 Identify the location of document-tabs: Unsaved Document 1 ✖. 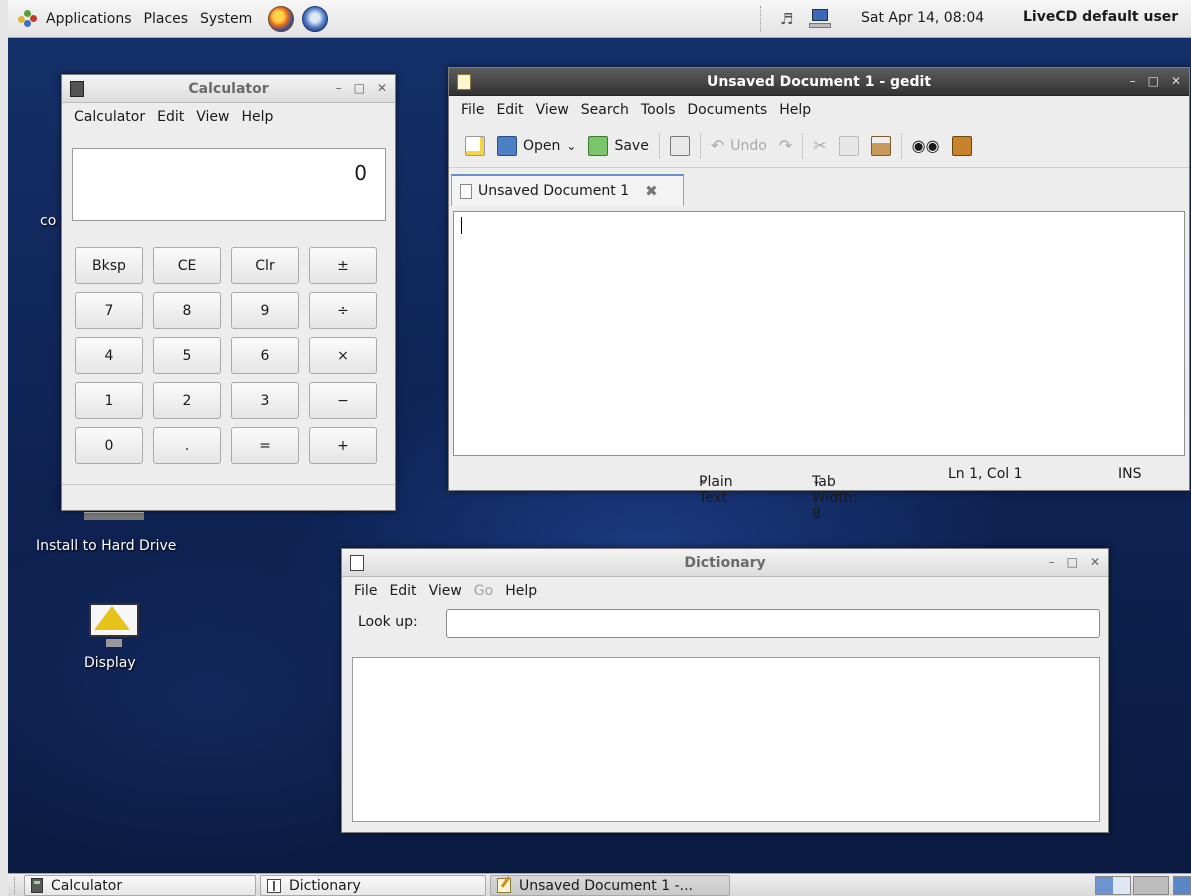
(819, 187).